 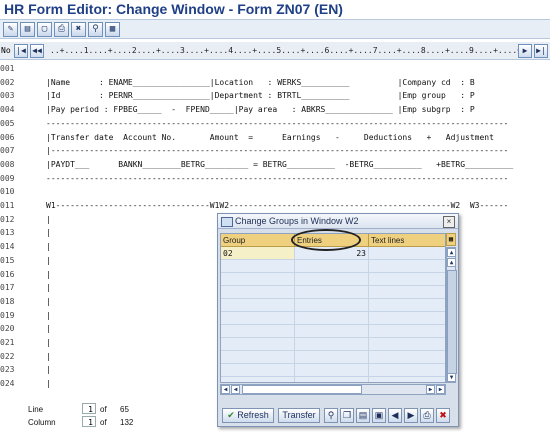 I want to click on scroll-up-page-icon: ▲, so click(x=451, y=262).